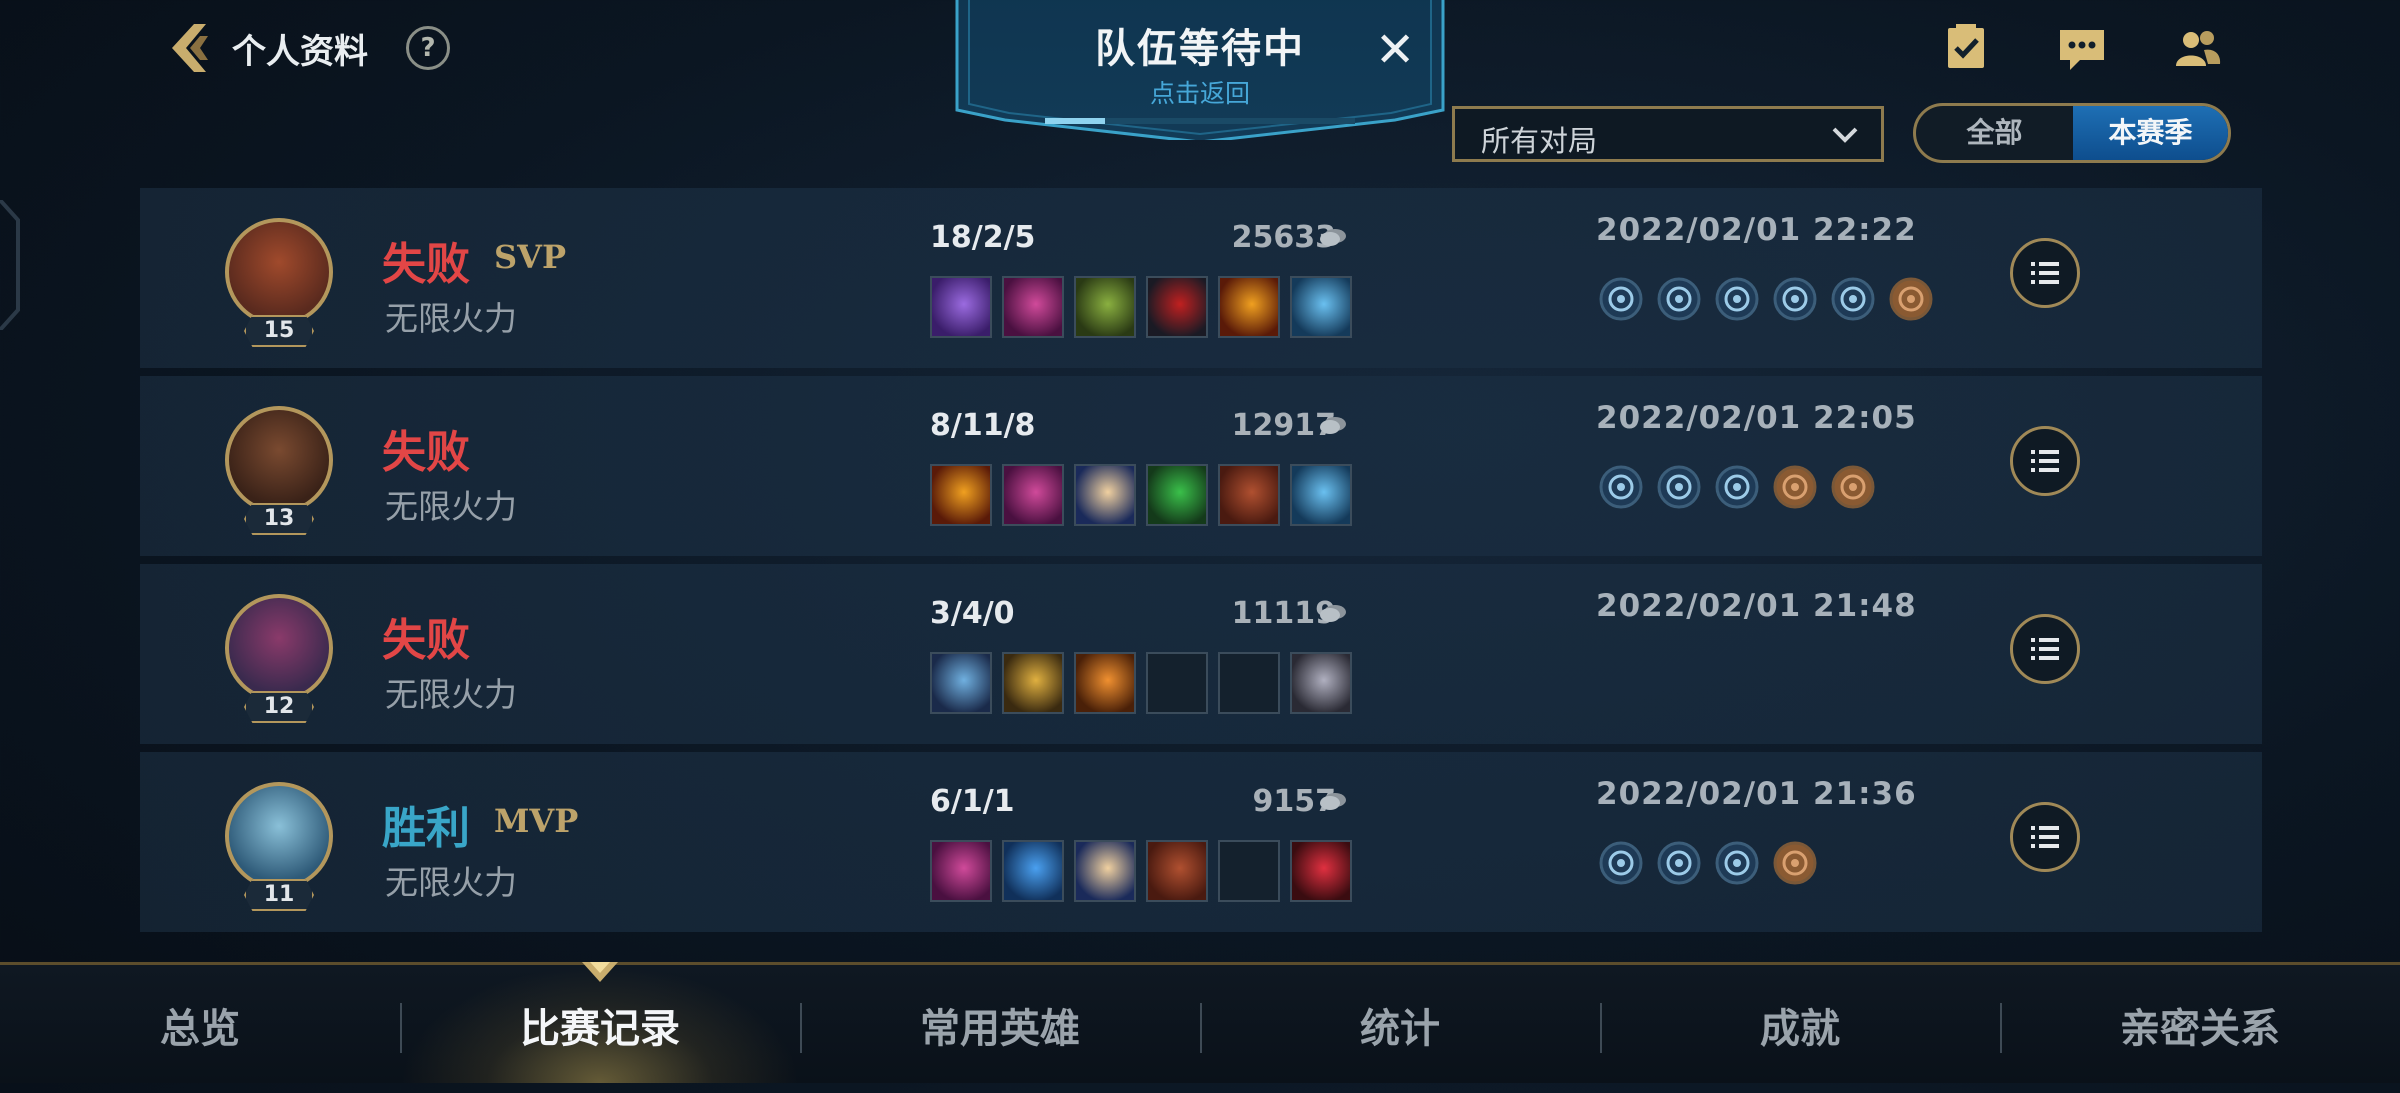 Image resolution: width=2400 pixels, height=1093 pixels. What do you see at coordinates (279, 895) in the screenshot?
I see `hero-level-badge: 11` at bounding box center [279, 895].